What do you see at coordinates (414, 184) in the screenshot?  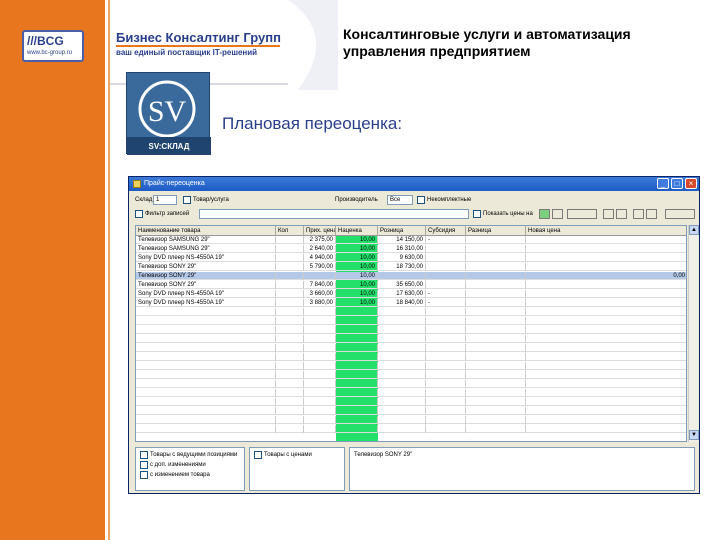 I see `window-titlebar: Прайс-переоценка _ □ ×` at bounding box center [414, 184].